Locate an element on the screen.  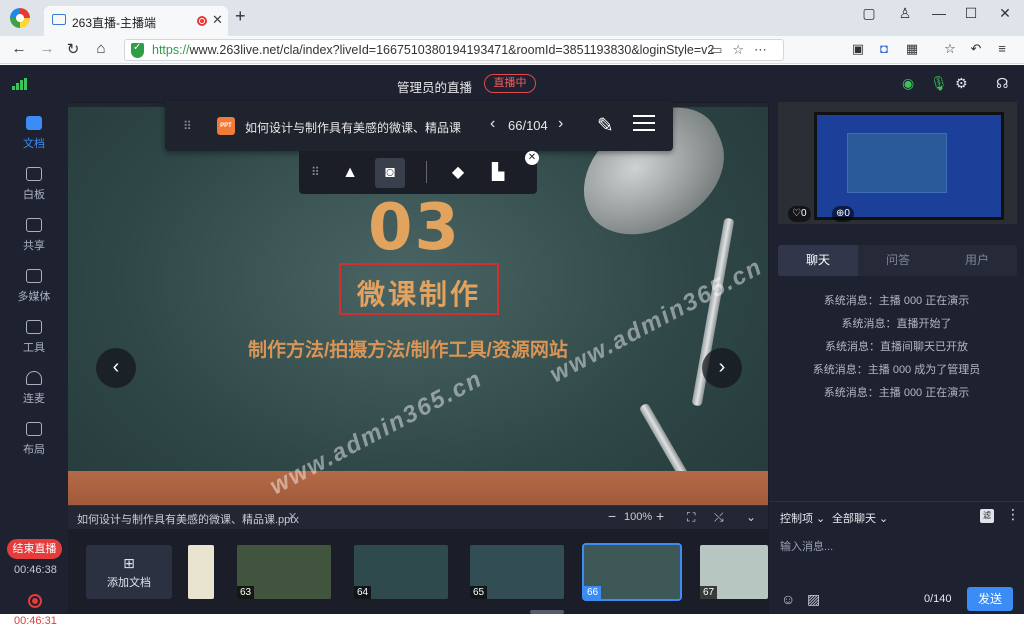
marker-icon: ▲ is located at coordinates (350, 173).